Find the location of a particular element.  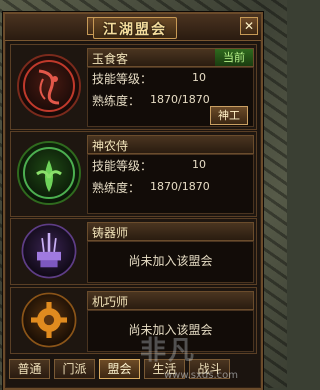

smith-emblem-icon is located at coordinates (49, 251).